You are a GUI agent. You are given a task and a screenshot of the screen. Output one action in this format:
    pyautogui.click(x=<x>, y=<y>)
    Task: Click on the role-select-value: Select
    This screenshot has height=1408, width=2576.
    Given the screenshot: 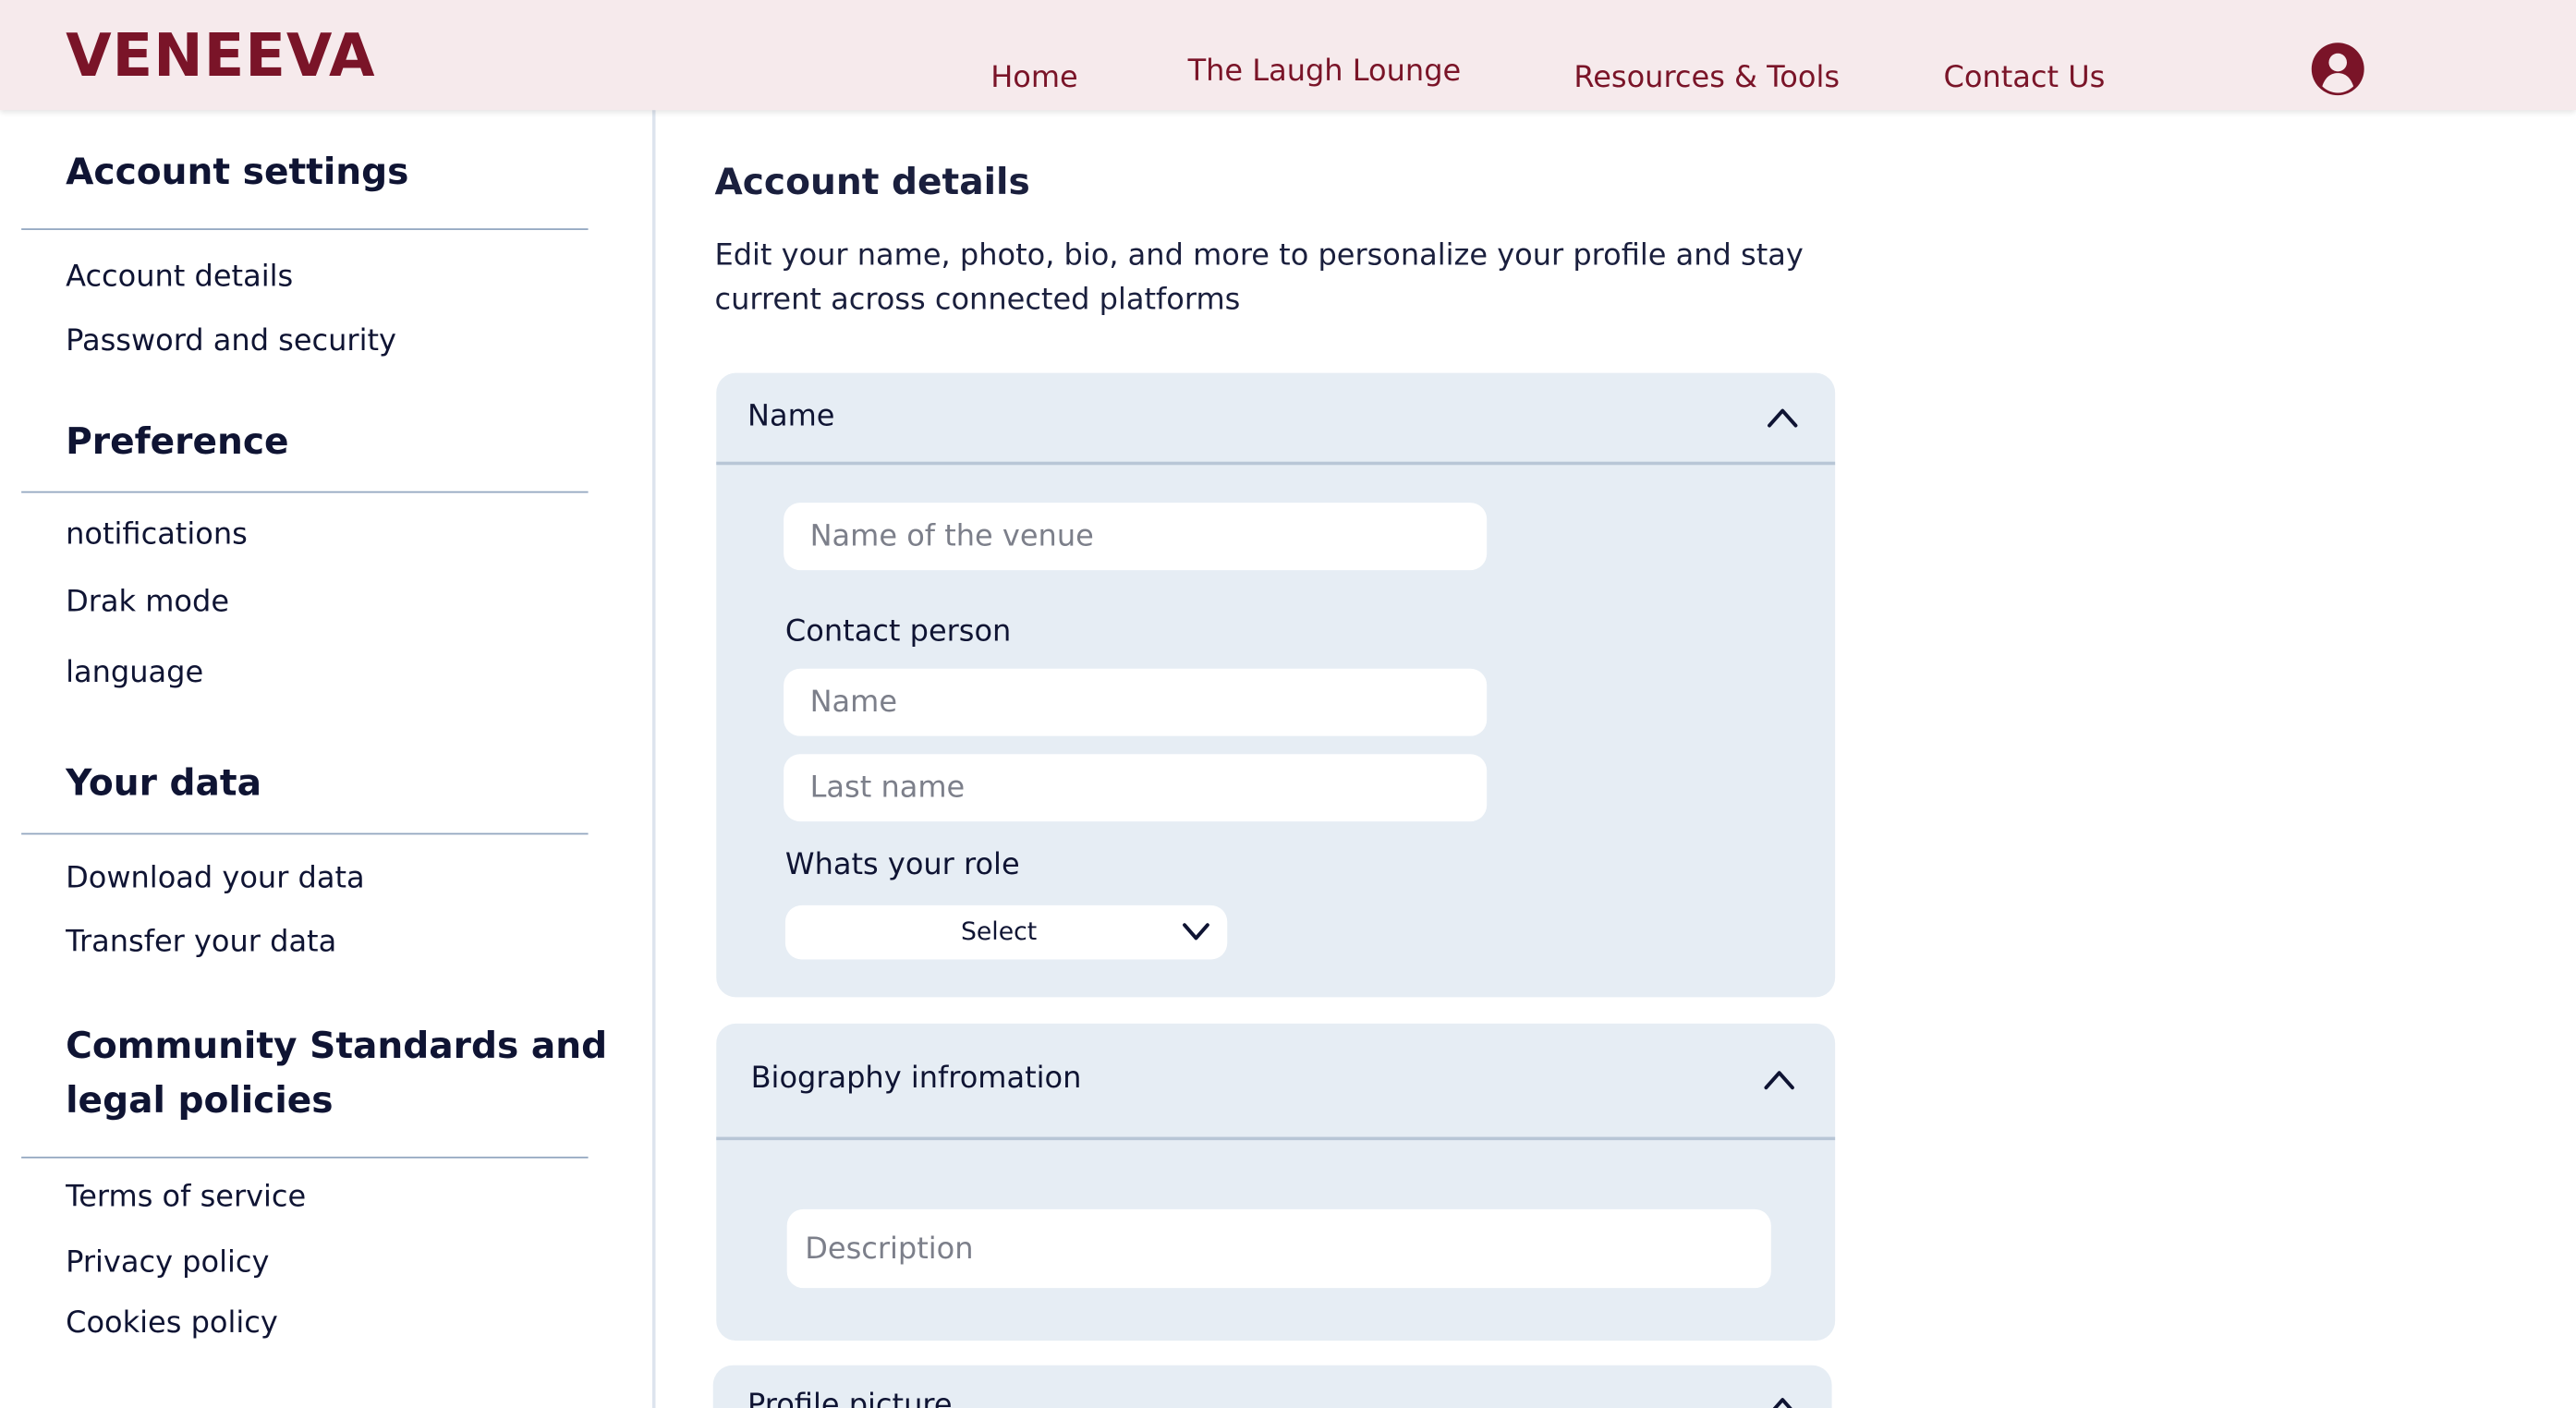 What is the action you would take?
    pyautogui.click(x=999, y=931)
    